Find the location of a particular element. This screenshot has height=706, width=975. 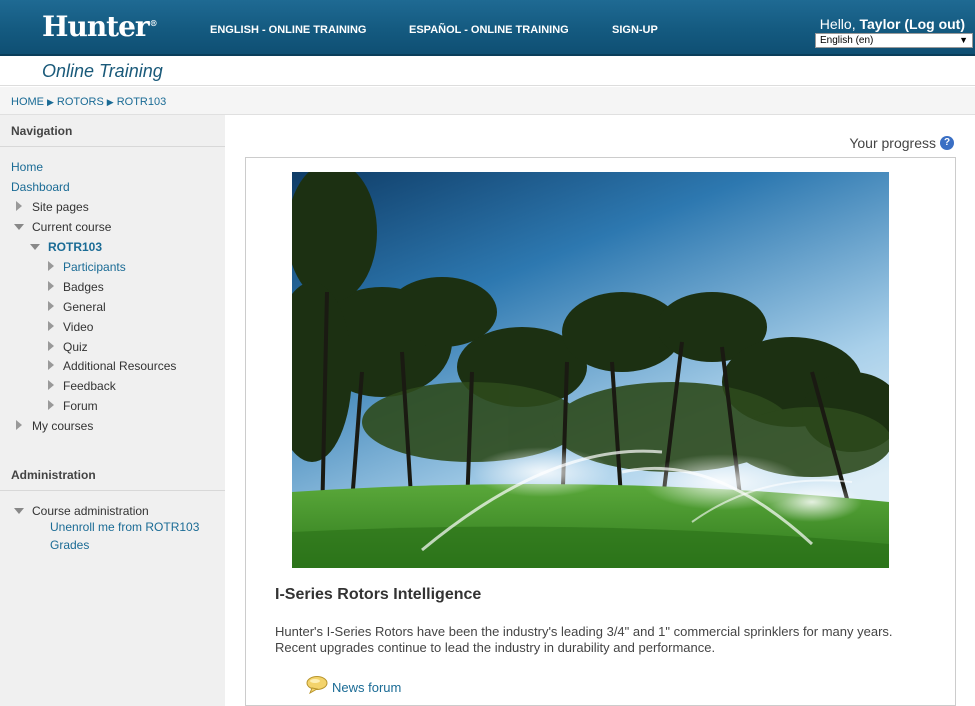

nav-feedback: Feedback is located at coordinates (89, 386).